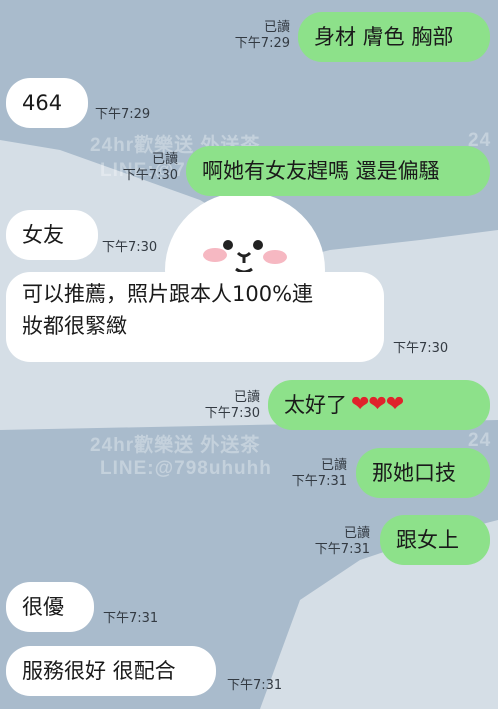  I want to click on message-text: 464, so click(42, 103).